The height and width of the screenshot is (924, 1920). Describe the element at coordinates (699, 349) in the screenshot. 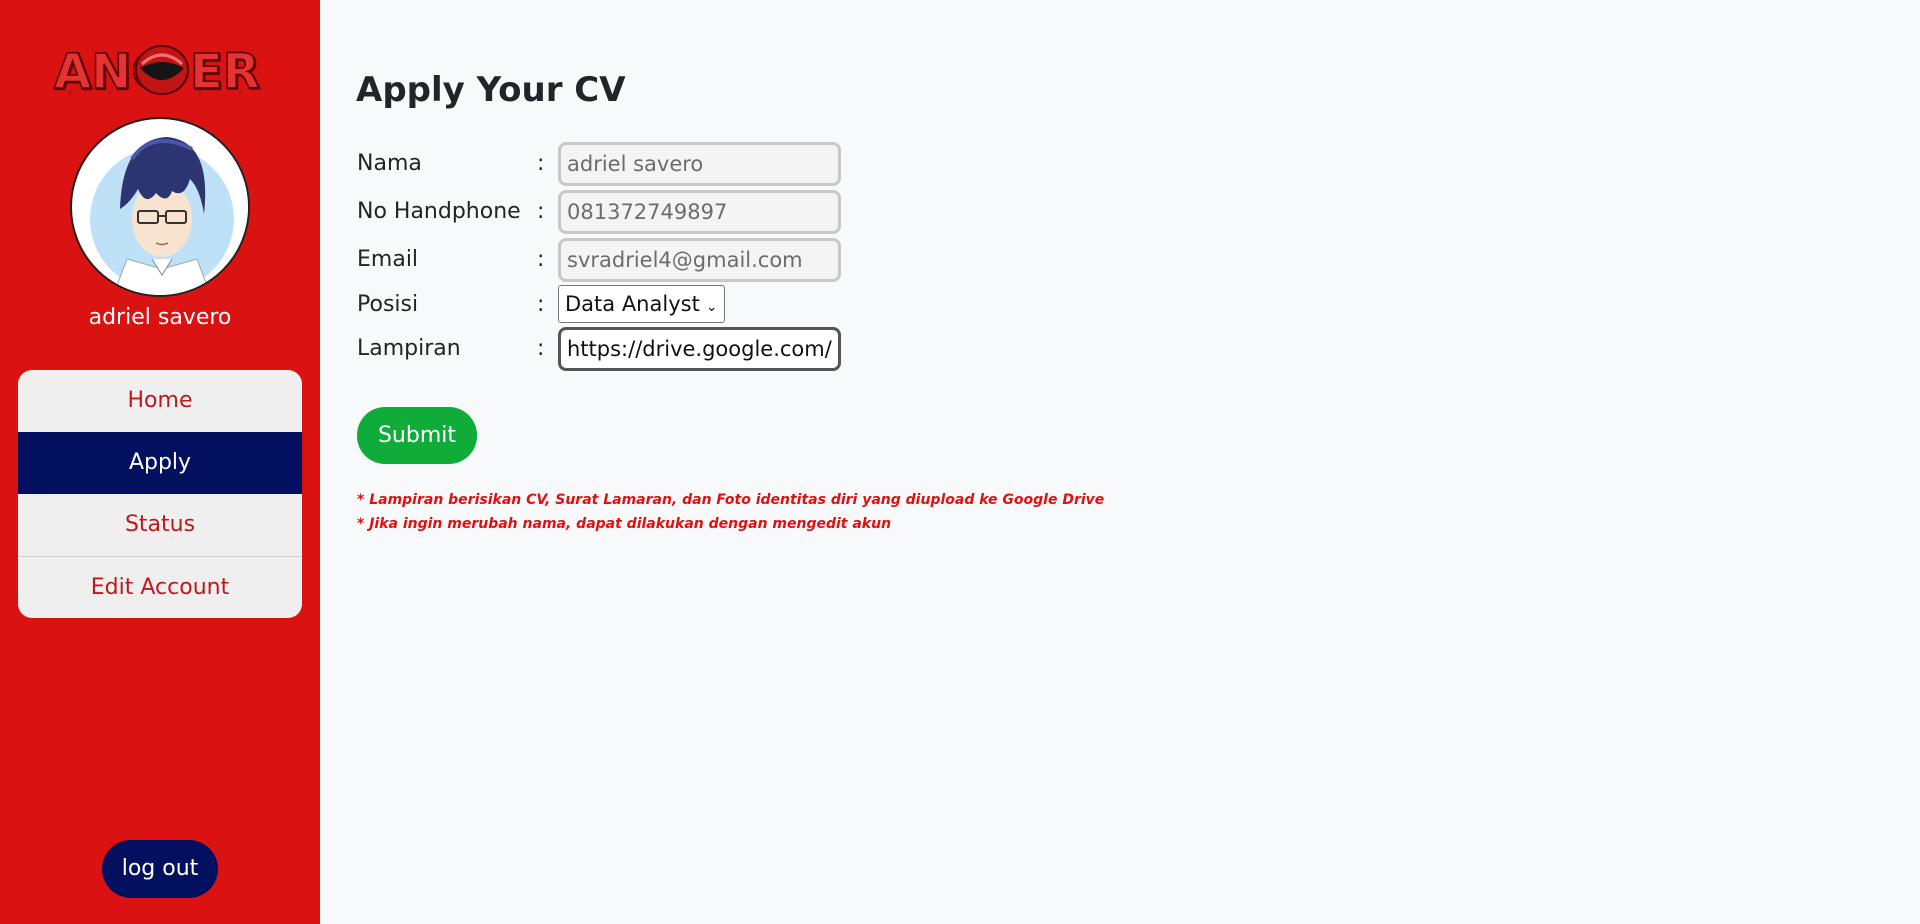

I see `lampiran-field: https://drive.google.com/` at that location.